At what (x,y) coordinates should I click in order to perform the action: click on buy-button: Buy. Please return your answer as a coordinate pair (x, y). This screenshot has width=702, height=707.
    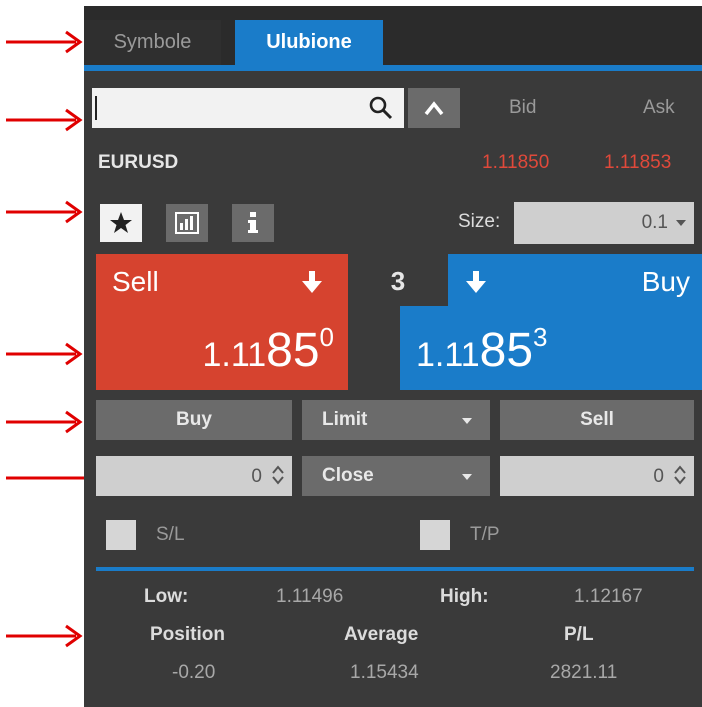
    Looking at the image, I should click on (194, 420).